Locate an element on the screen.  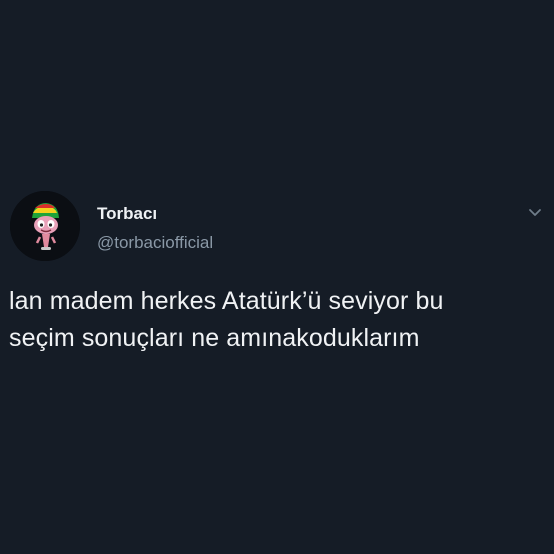
chevron-down-icon is located at coordinates (535, 212).